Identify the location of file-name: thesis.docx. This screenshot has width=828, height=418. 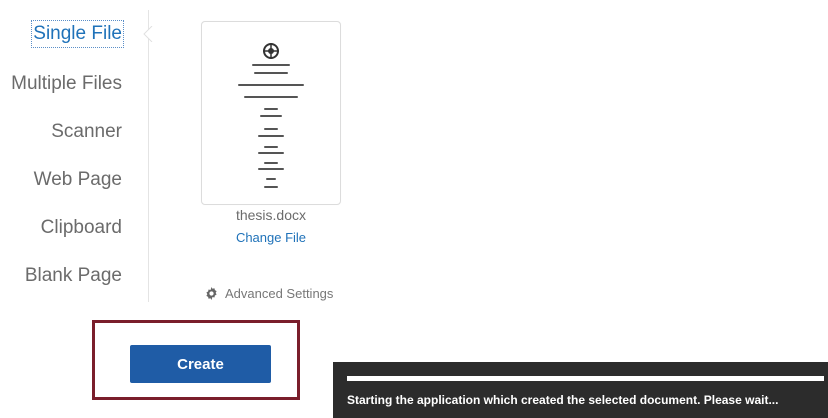
(271, 215).